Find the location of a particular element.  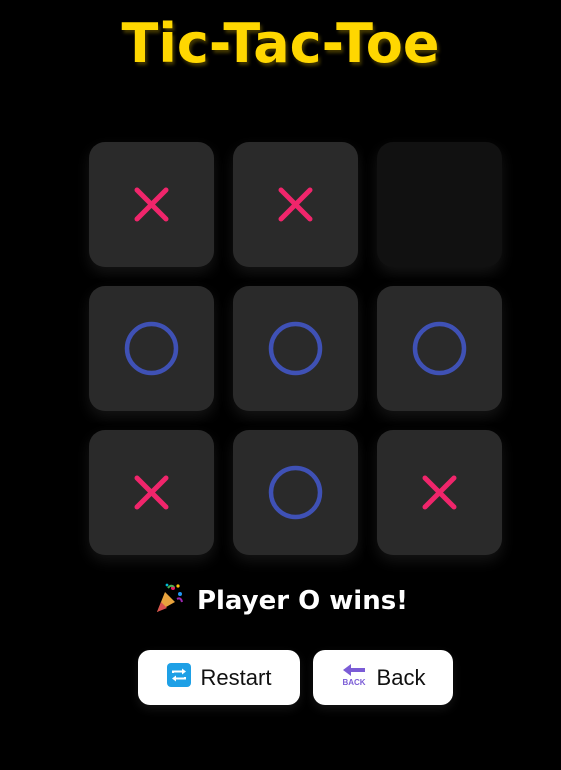

restart-label: Restart is located at coordinates (236, 677).